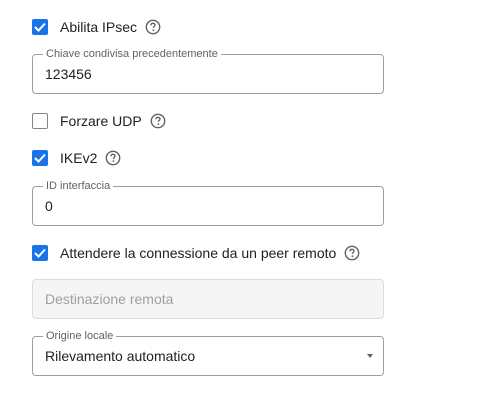  What do you see at coordinates (109, 299) in the screenshot?
I see `remote-destination-placeholder: Destinazione remota` at bounding box center [109, 299].